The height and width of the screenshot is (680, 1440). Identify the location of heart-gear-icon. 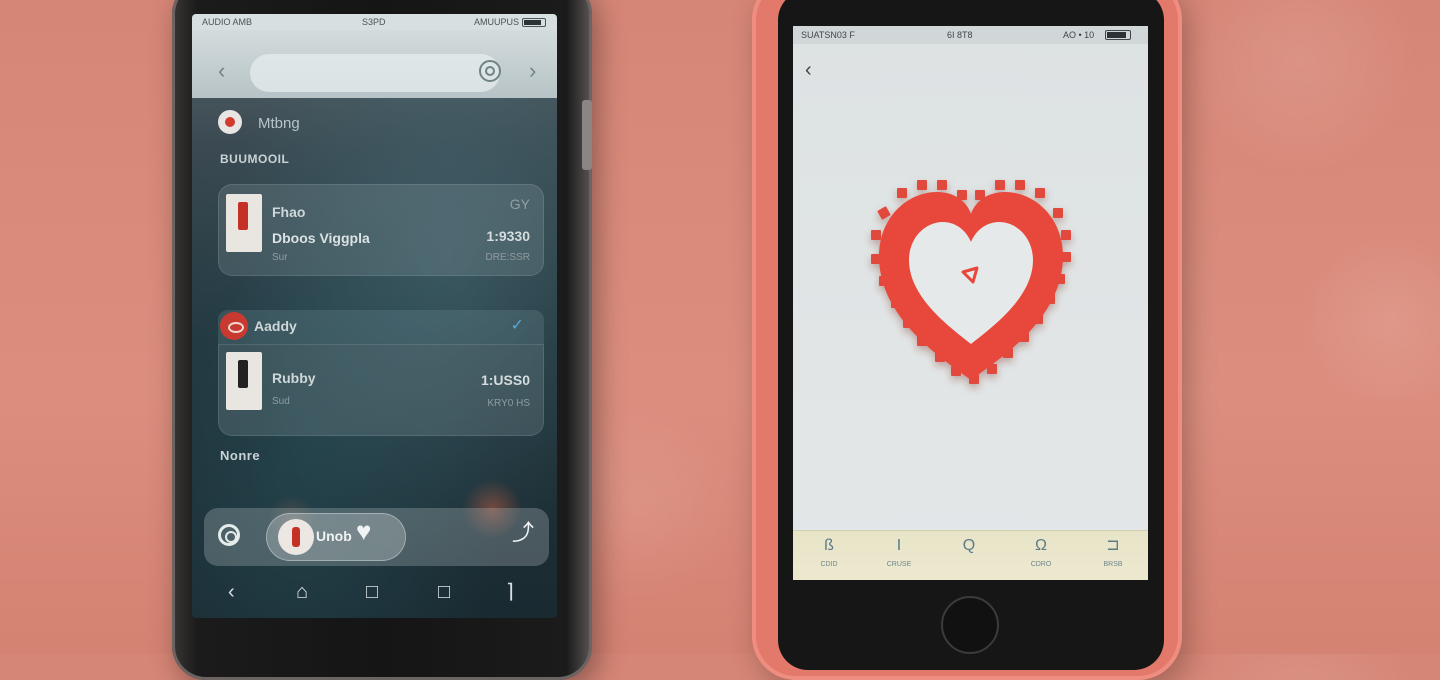
(971, 282).